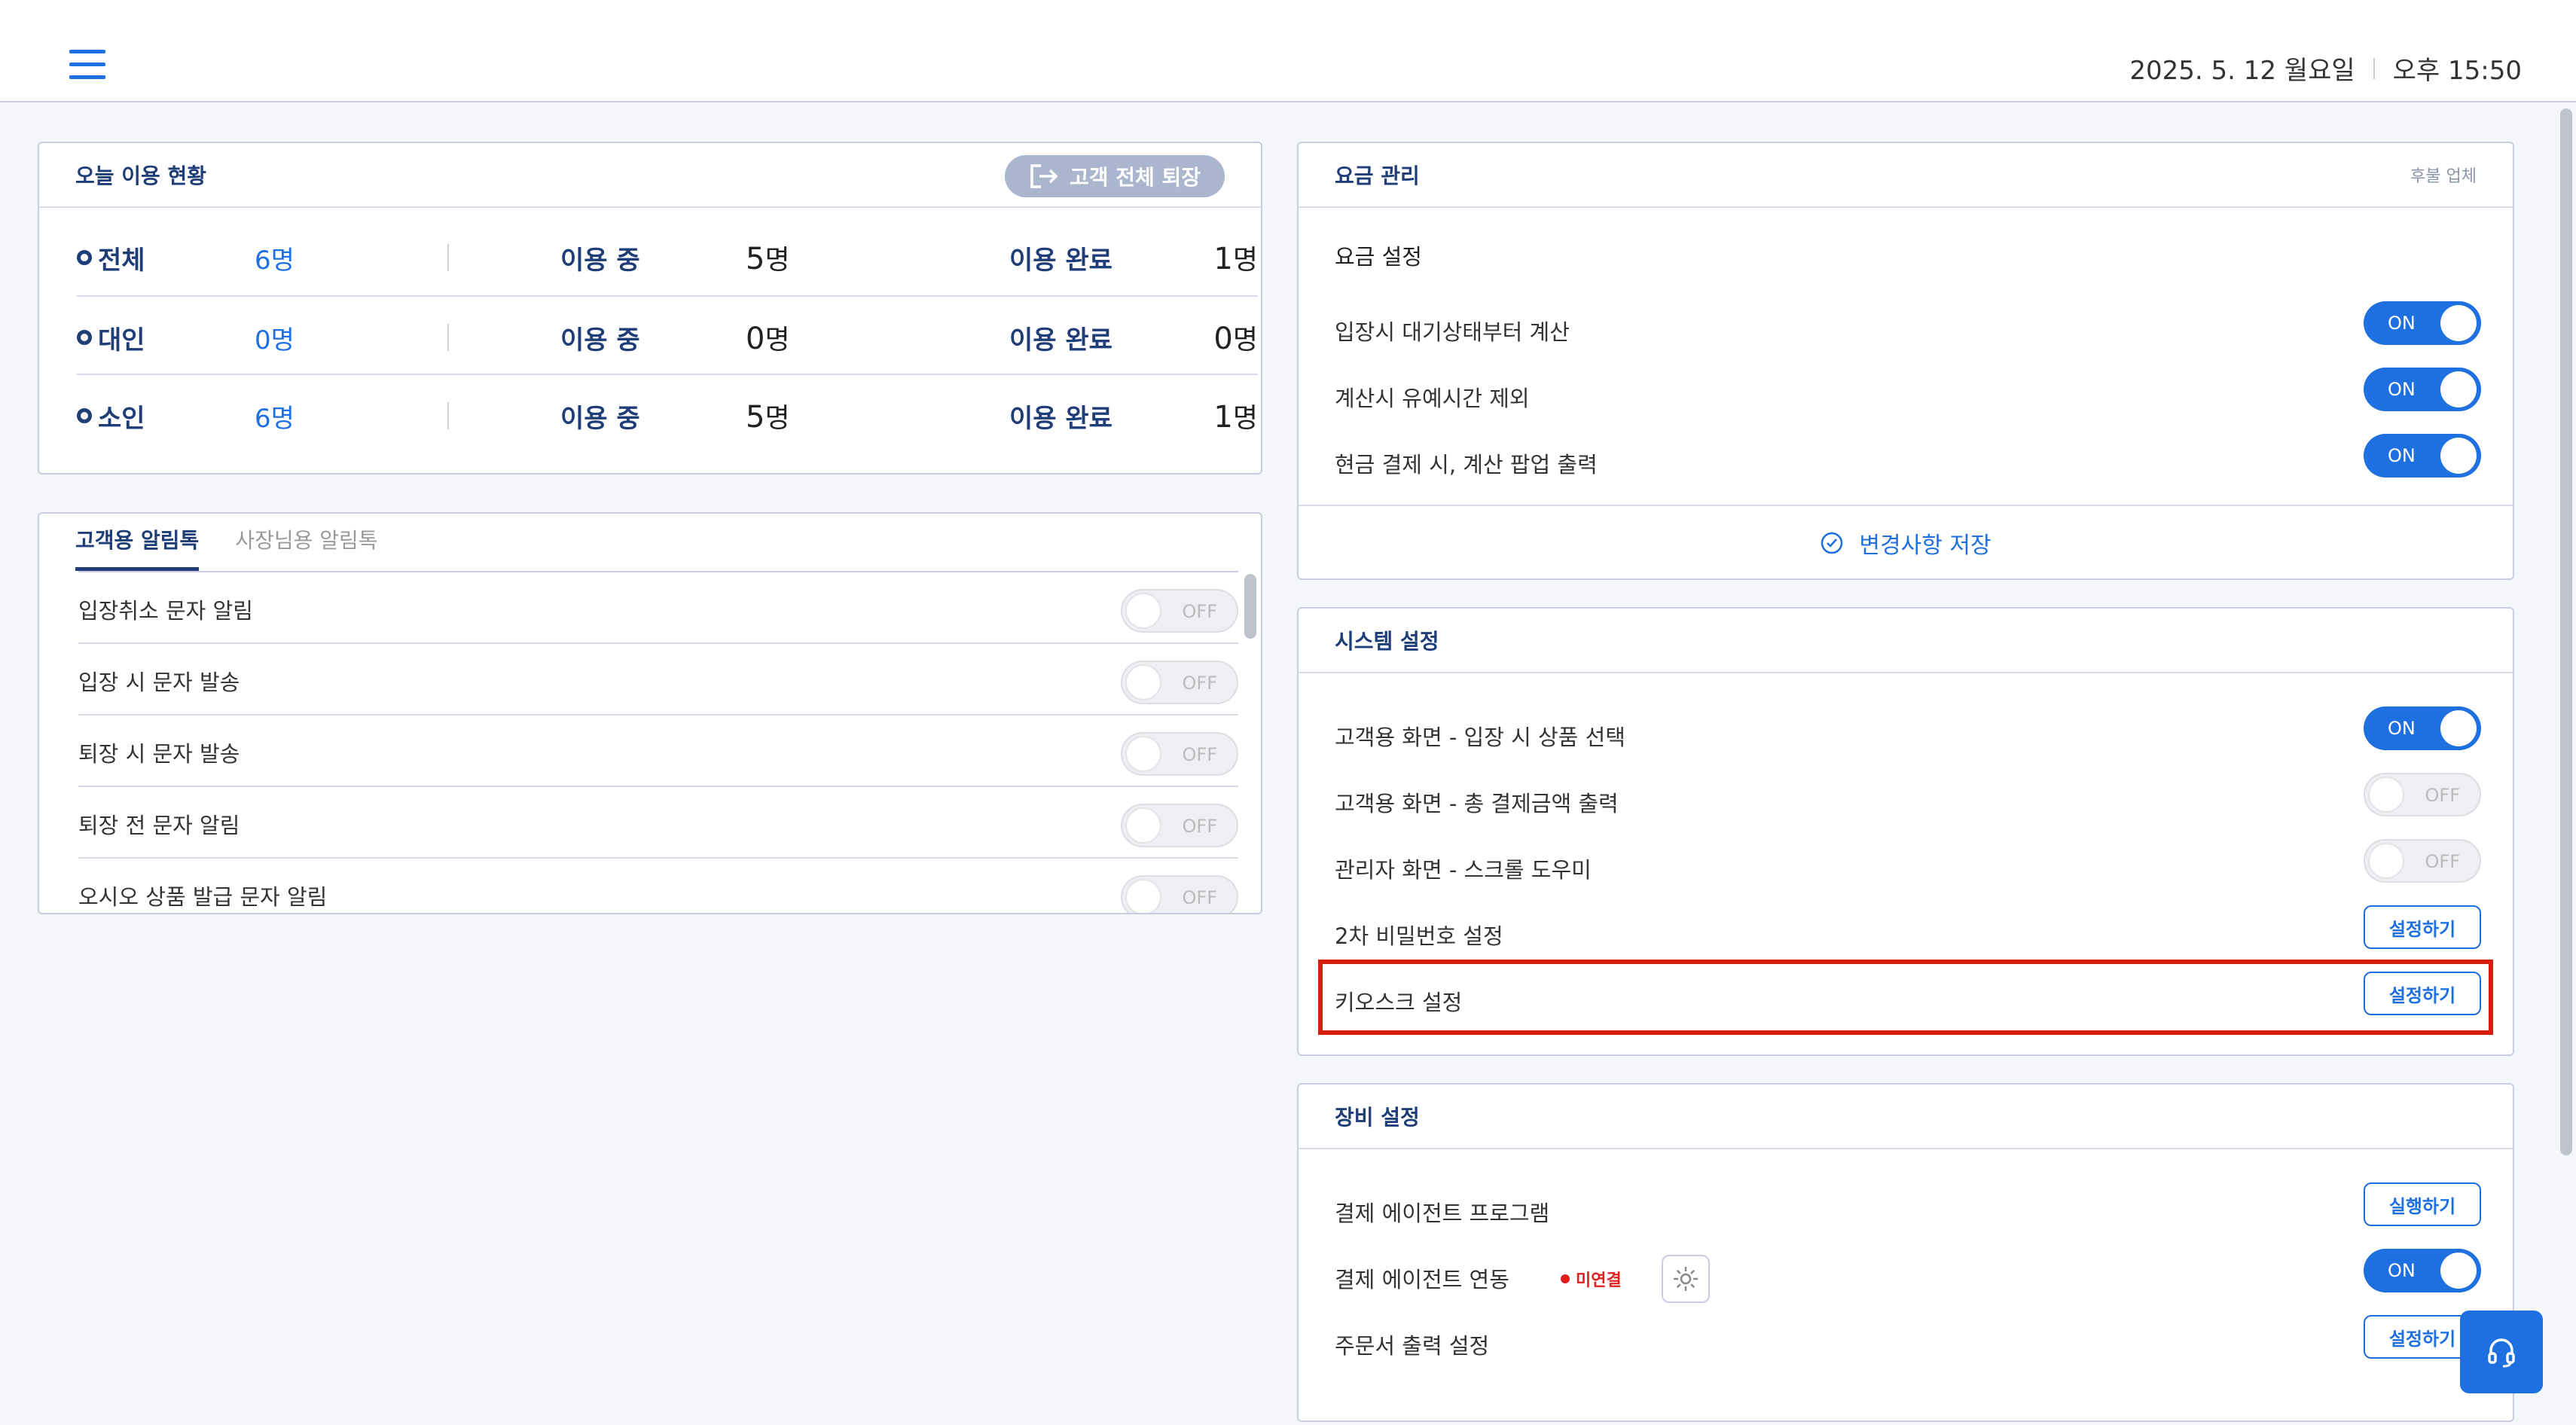  I want to click on system-setting-label: 고객용 화면 - 총 결제금액 출력, so click(1477, 803).